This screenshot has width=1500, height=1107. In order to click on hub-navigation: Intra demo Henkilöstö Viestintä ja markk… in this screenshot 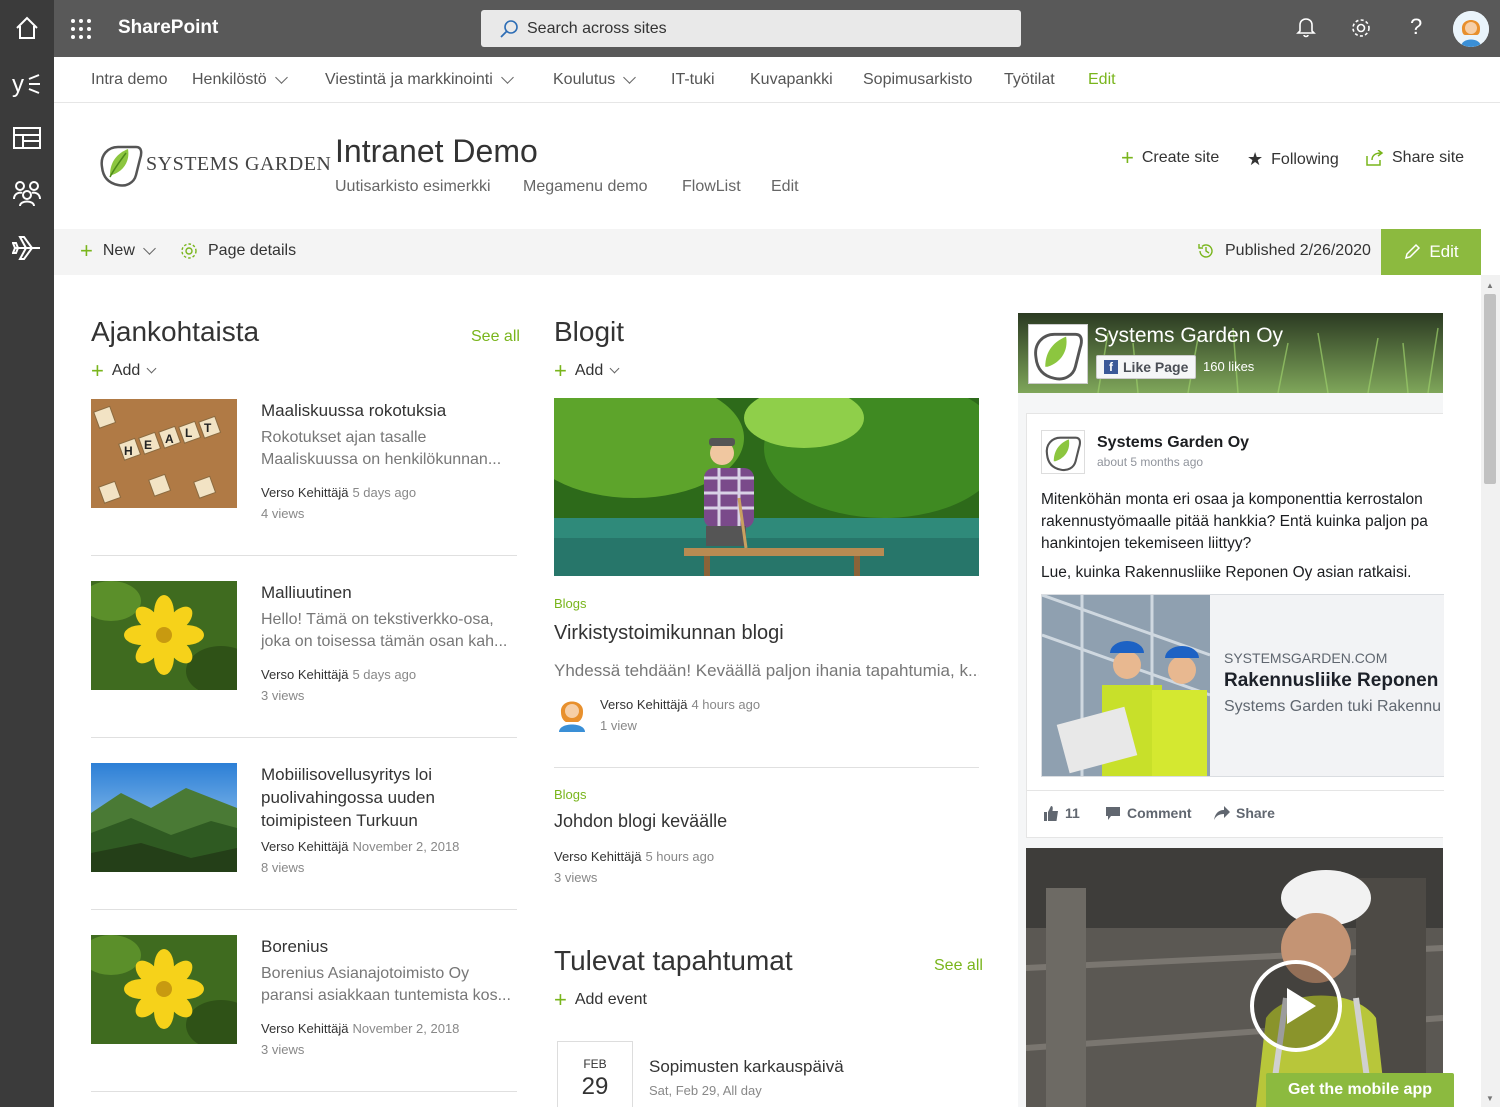, I will do `click(777, 80)`.